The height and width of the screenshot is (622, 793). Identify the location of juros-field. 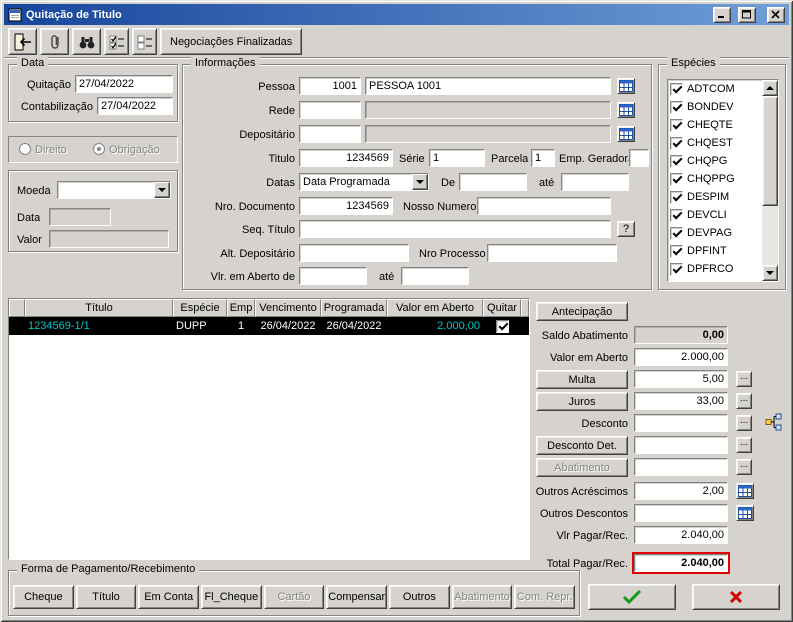
(681, 401).